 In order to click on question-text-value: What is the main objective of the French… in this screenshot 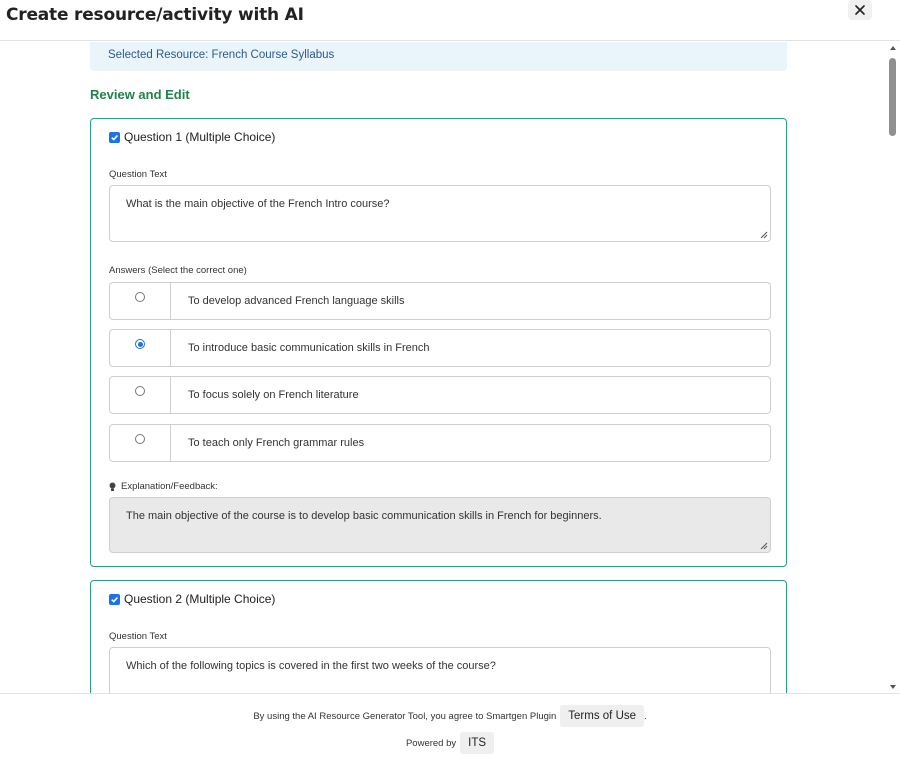, I will do `click(258, 204)`.